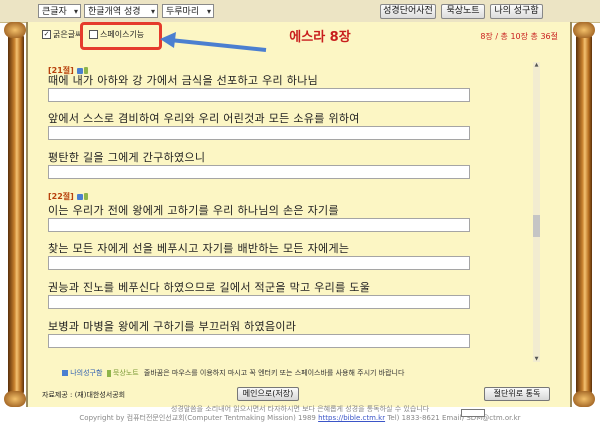 The width and height of the screenshot is (600, 429). I want to click on verse-number: [22절], so click(68, 196).